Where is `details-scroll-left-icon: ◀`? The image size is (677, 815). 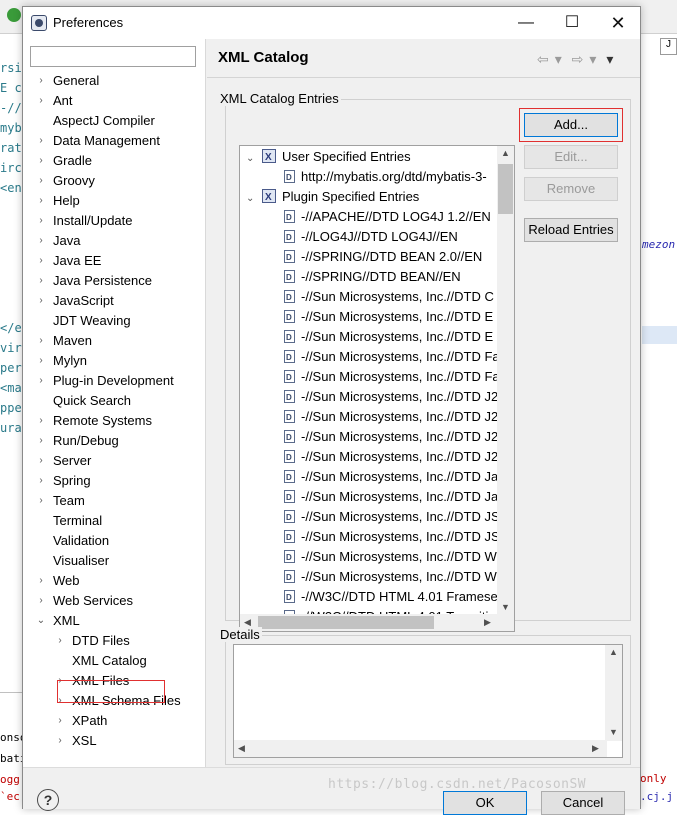
details-scroll-left-icon: ◀ is located at coordinates (241, 748).